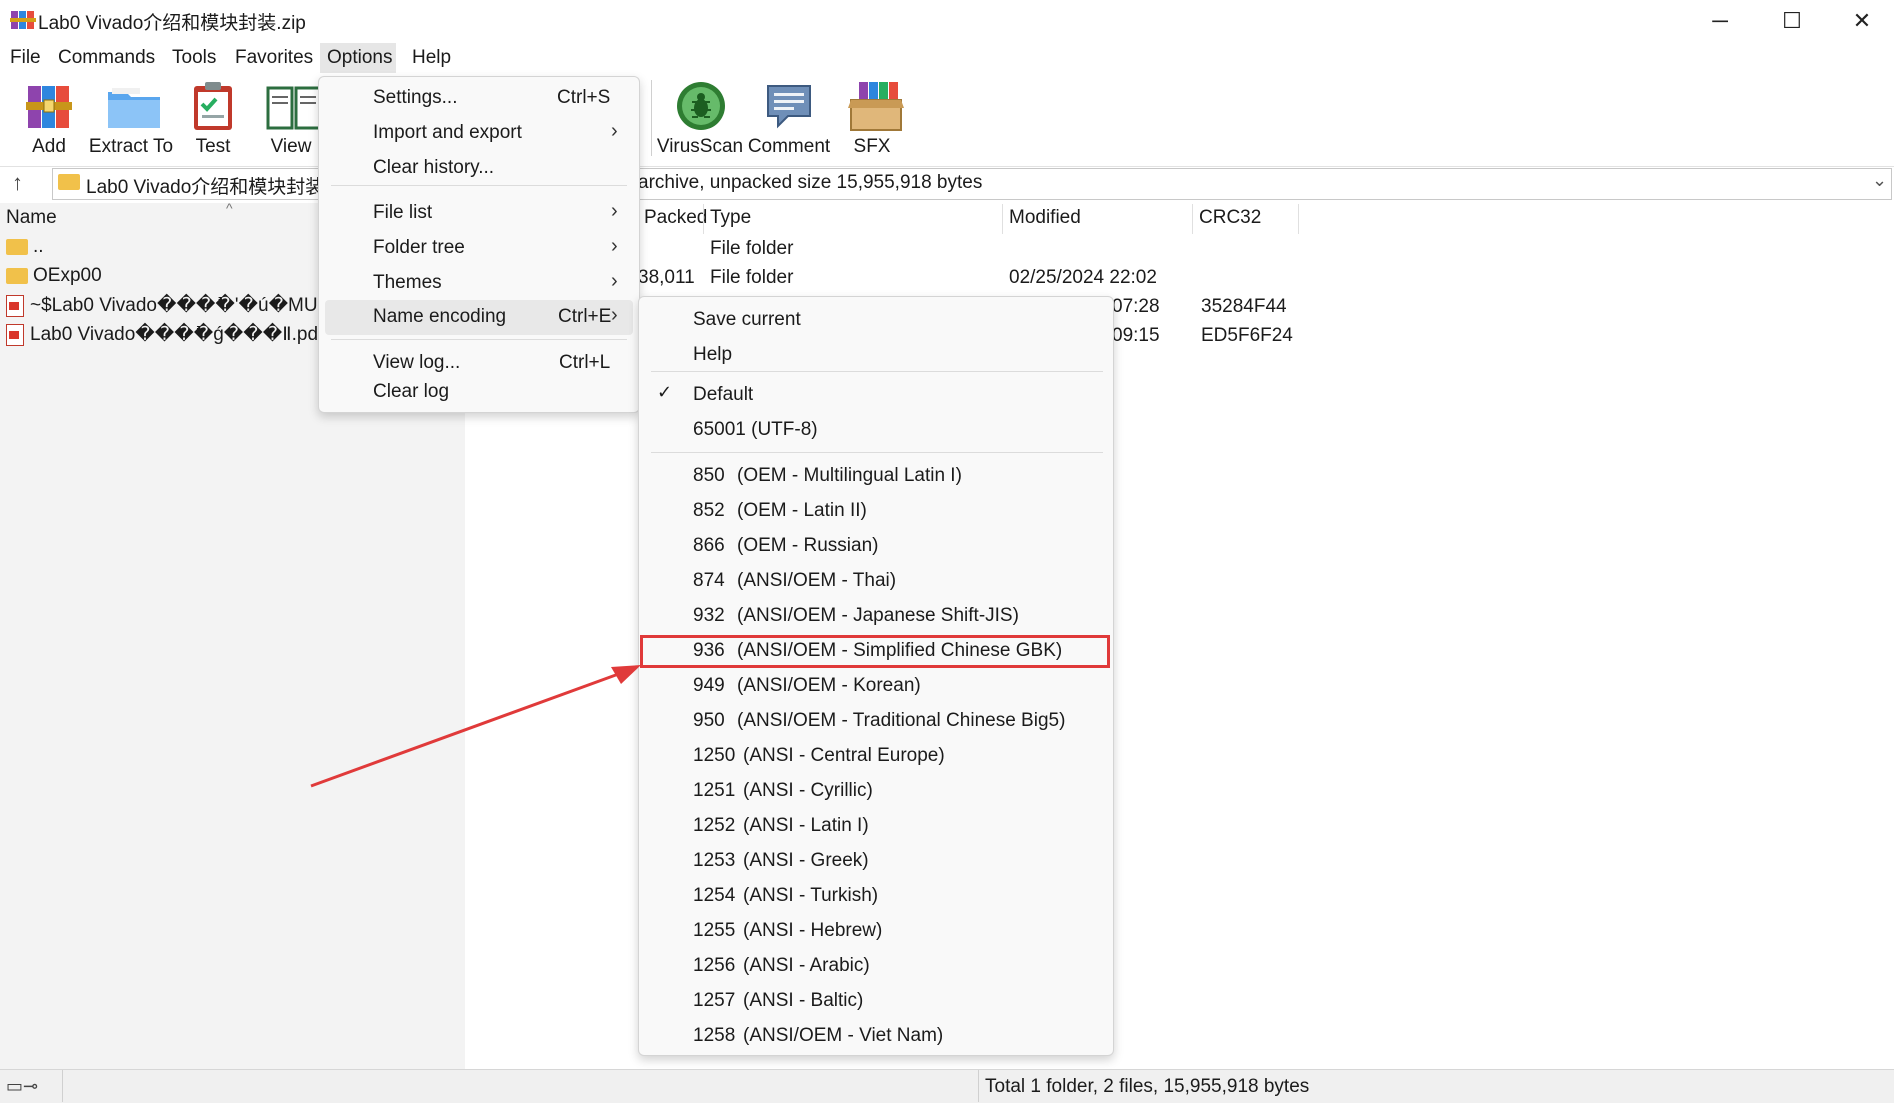  I want to click on menu-item-label: Import and export, so click(447, 132).